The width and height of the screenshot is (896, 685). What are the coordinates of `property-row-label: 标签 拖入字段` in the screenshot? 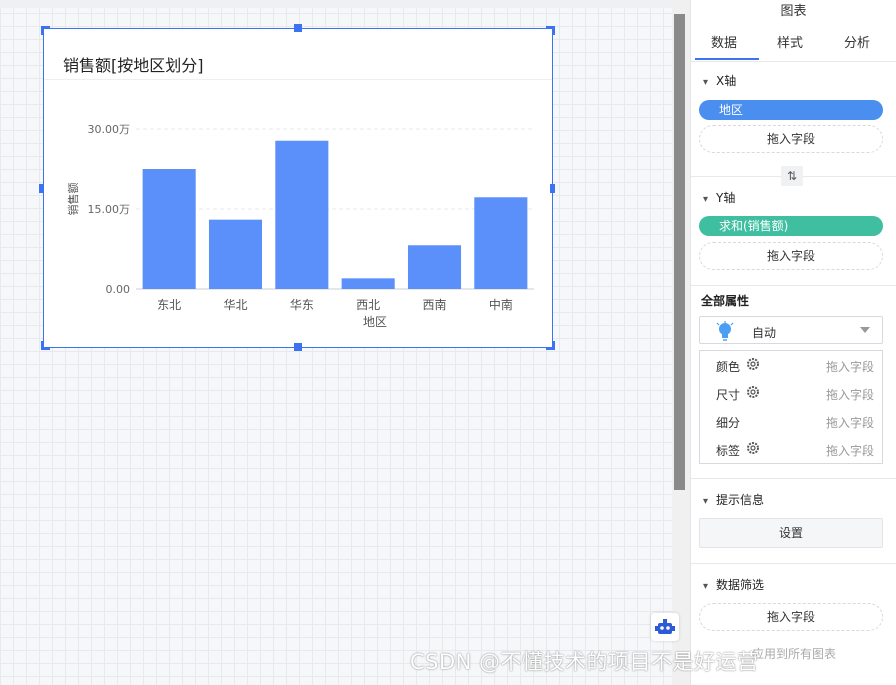 It's located at (791, 449).